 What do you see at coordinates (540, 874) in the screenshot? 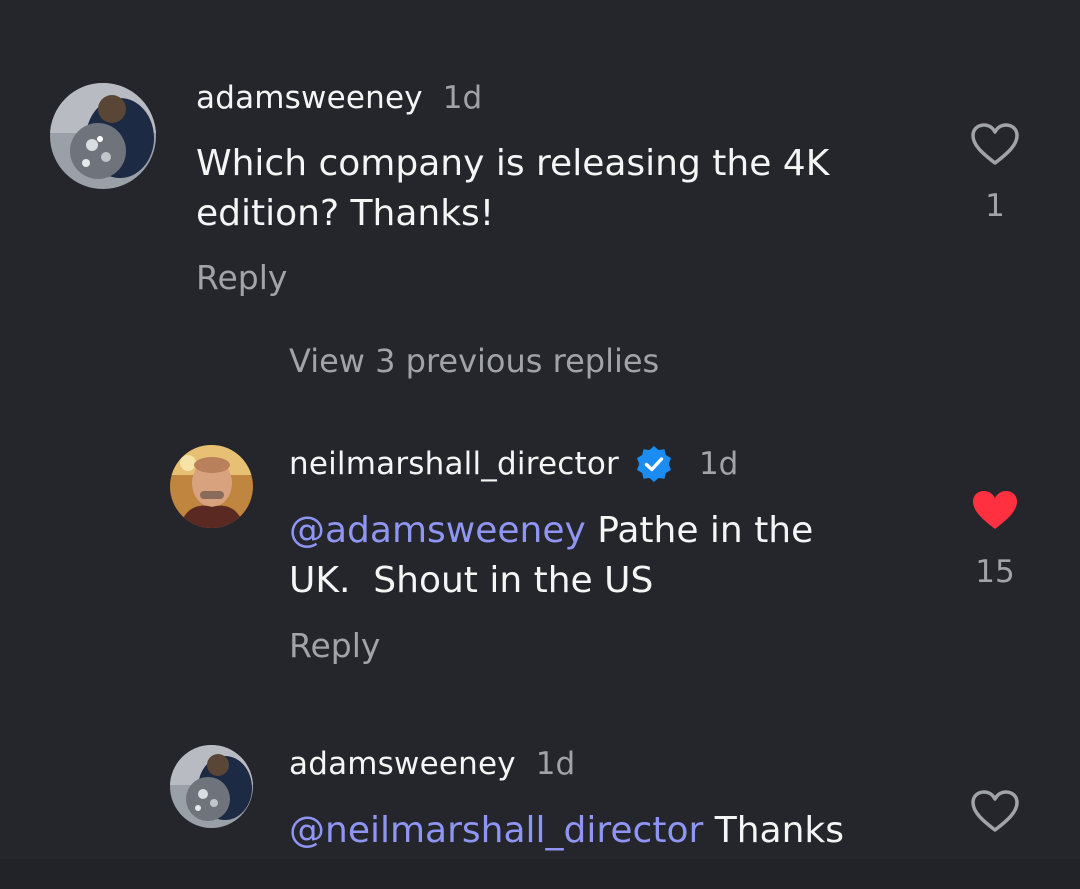
I see `bottom-edge` at bounding box center [540, 874].